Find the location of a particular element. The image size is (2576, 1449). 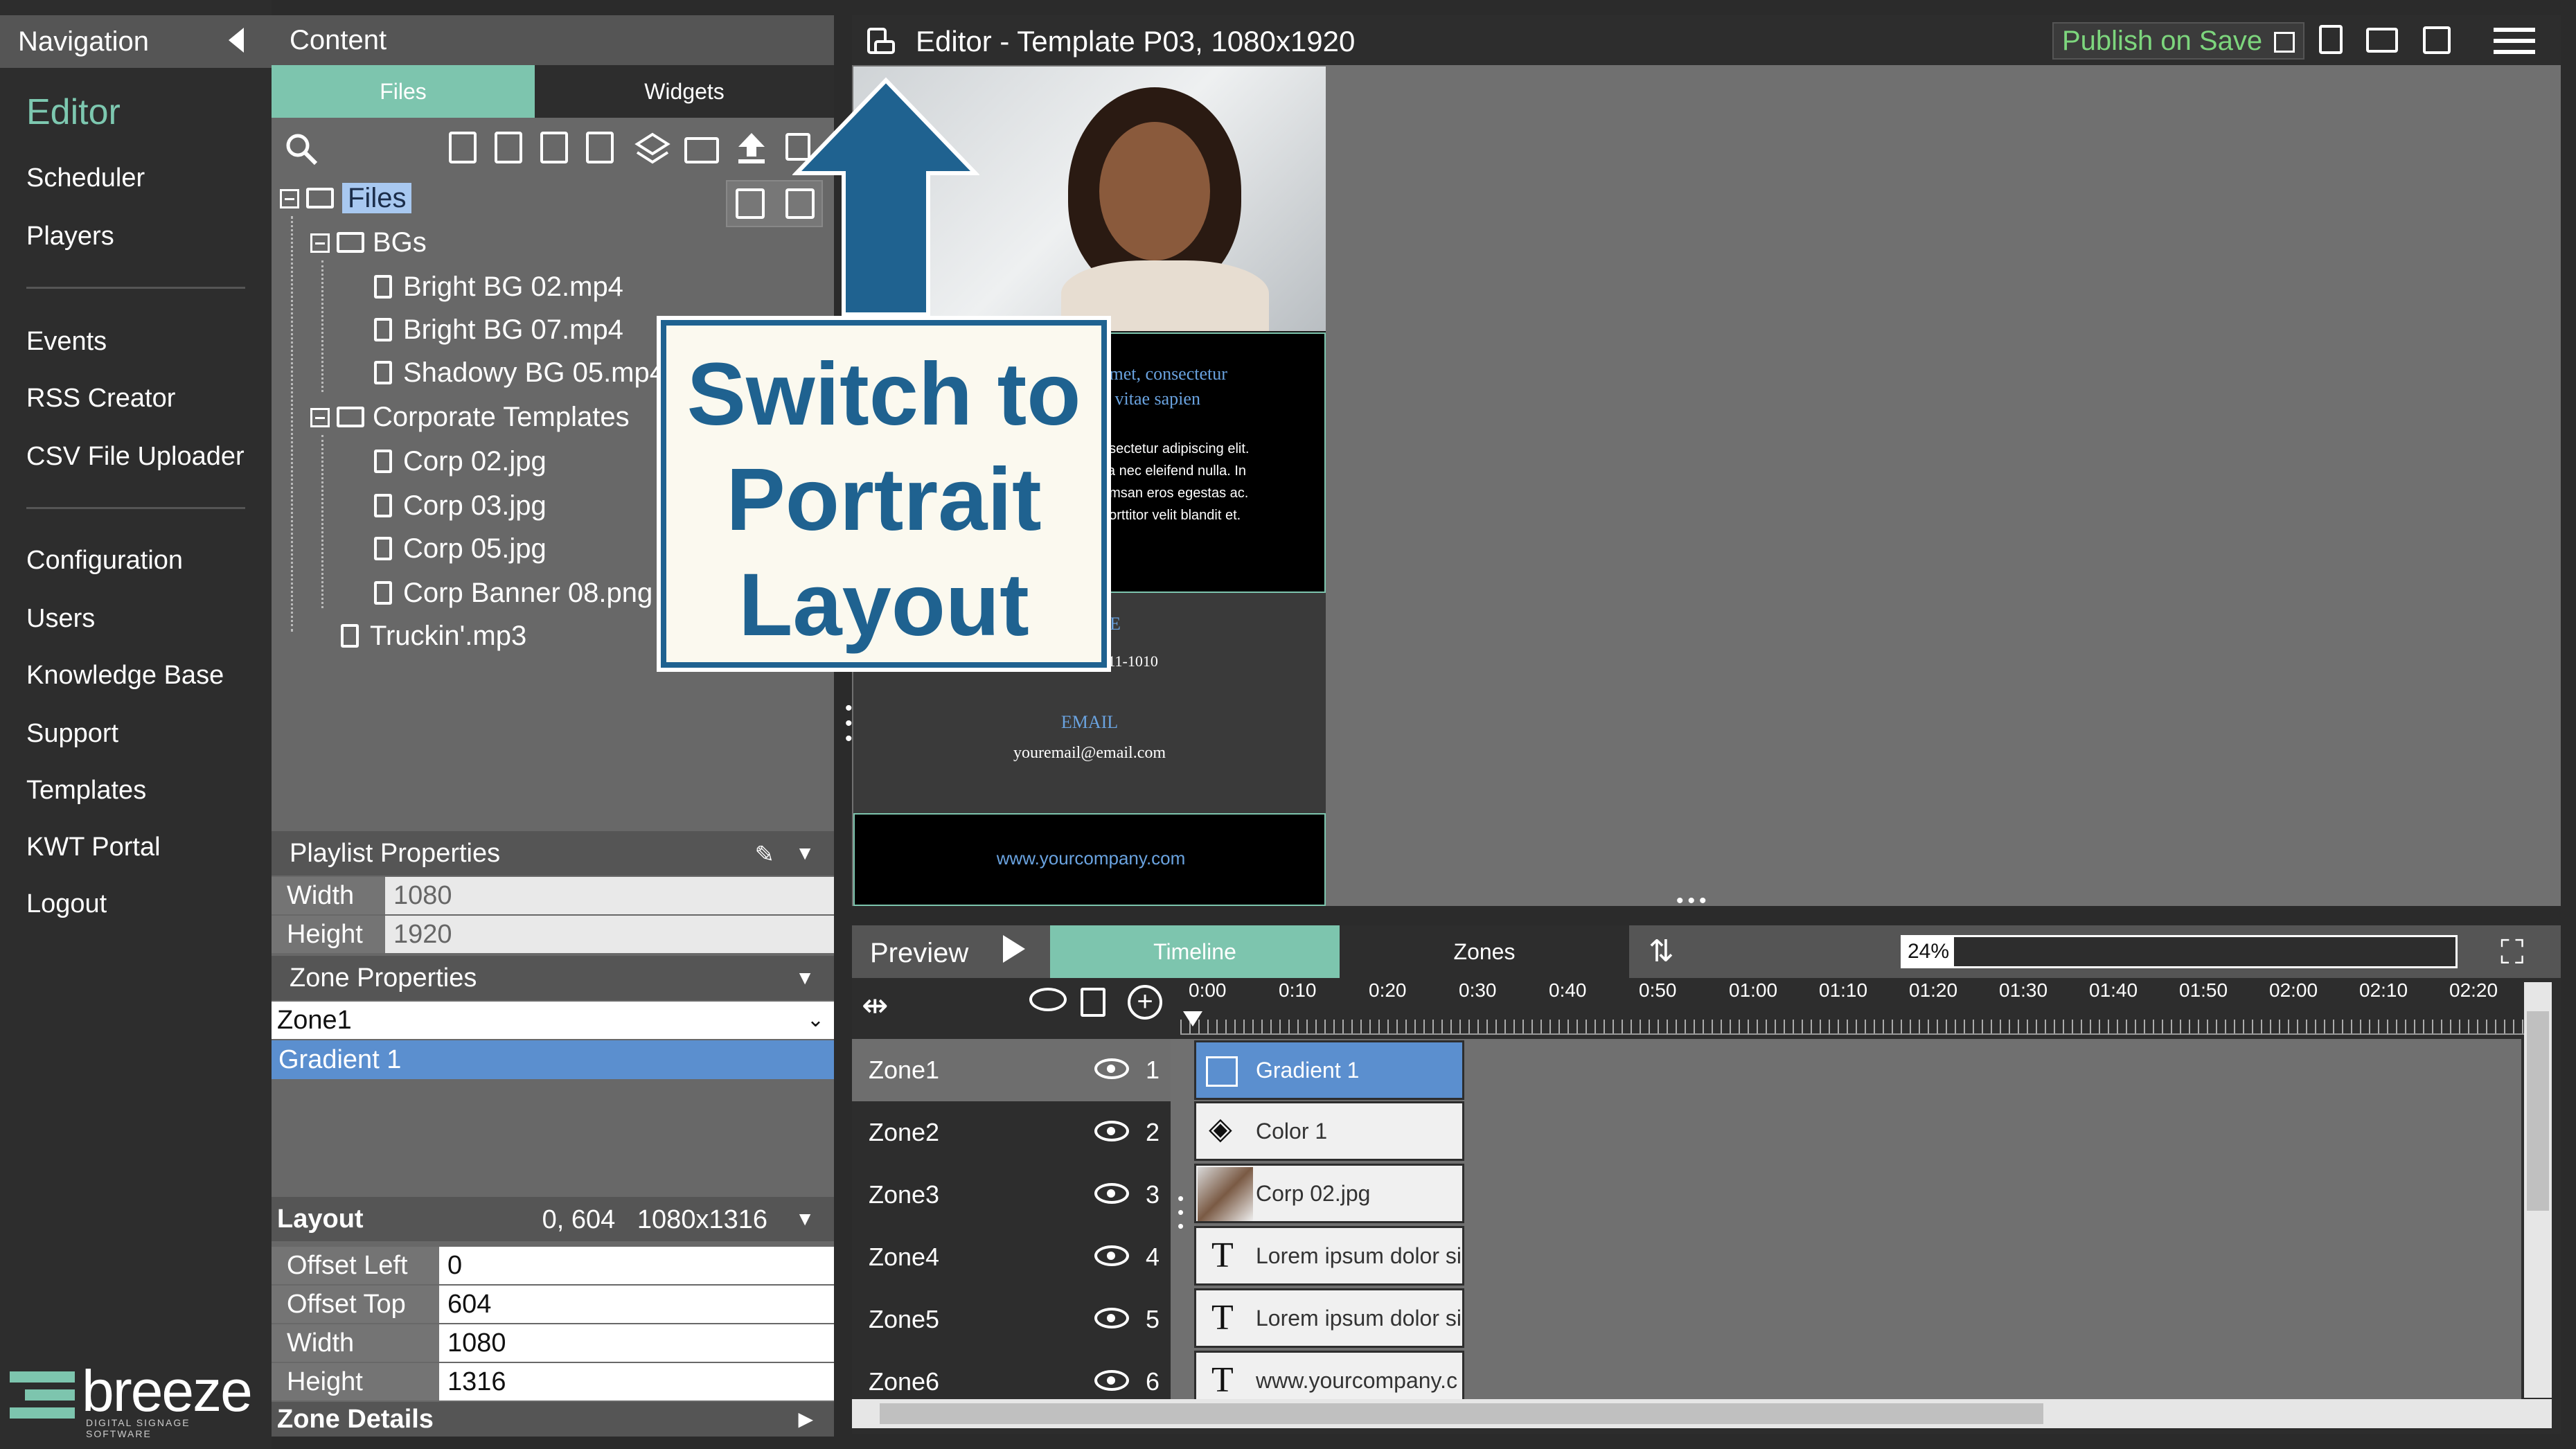

timeline-clip: T www.yourcompany.c is located at coordinates (1329, 1375).